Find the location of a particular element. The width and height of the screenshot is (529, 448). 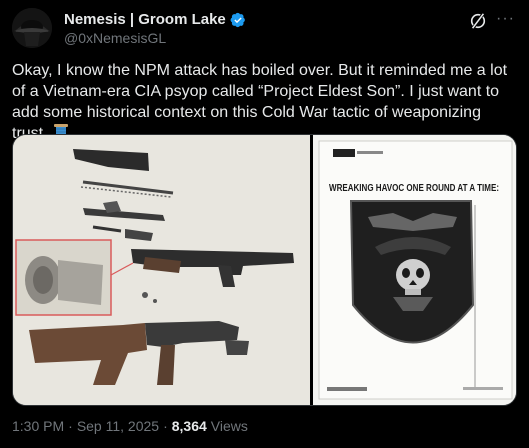

display-name: Nemesis | Groom Lake is located at coordinates (145, 19).